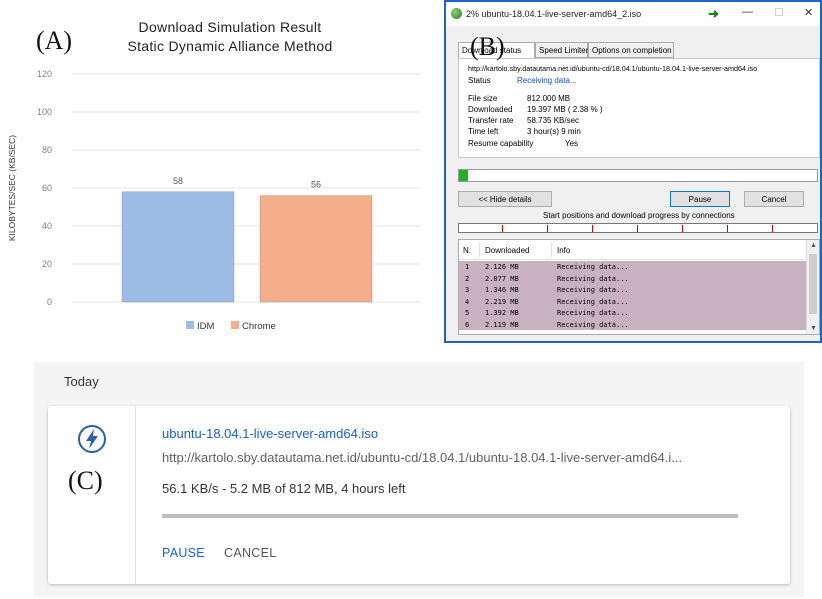 This screenshot has height=599, width=822. Describe the element at coordinates (502, 278) in the screenshot. I see `row-downloaded: 2.077 MB` at that location.